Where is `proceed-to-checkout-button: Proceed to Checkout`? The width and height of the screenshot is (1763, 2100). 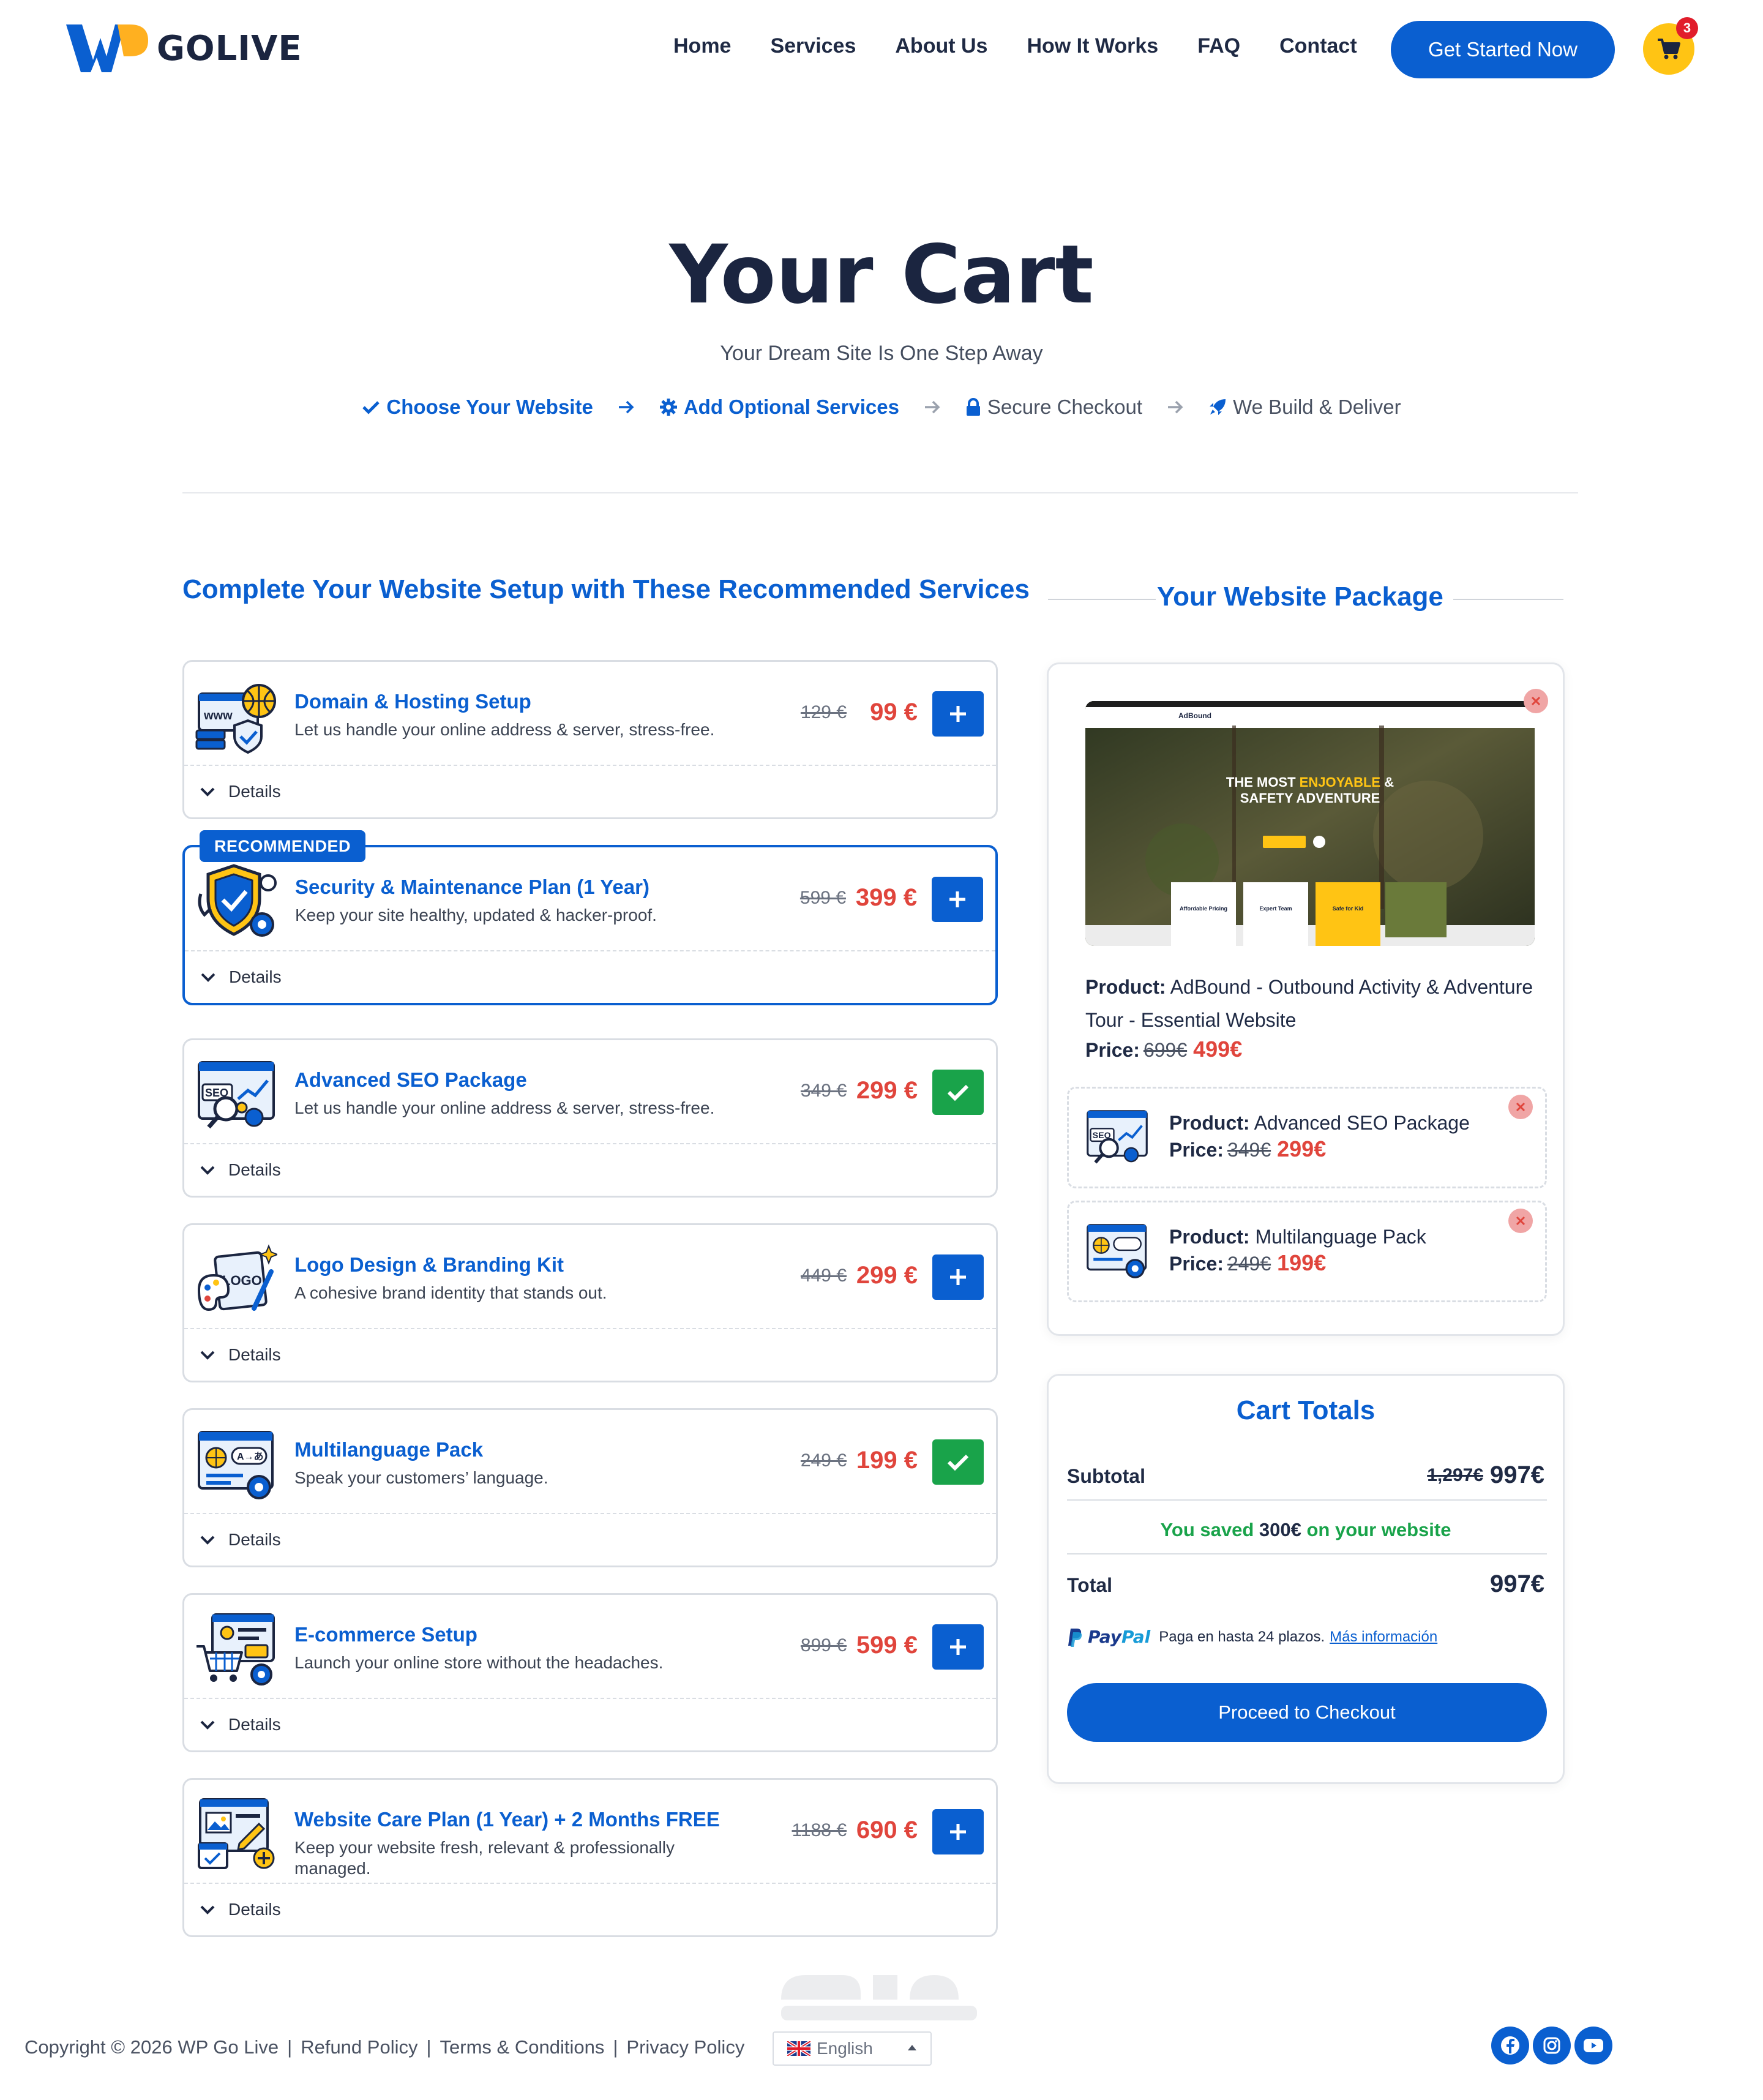
proceed-to-checkout-button: Proceed to Checkout is located at coordinates (1307, 1713).